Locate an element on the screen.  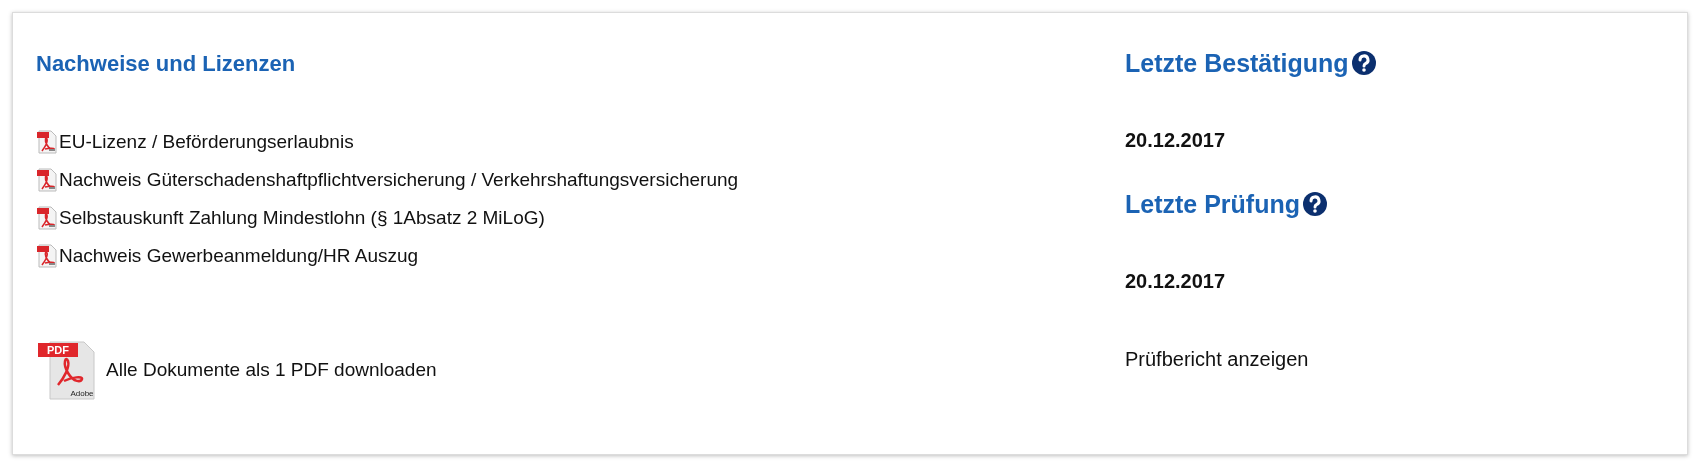
download-all-link: PDF Adobe Alle Dokumente als 1 PDF downloaden is located at coordinates (236, 370).